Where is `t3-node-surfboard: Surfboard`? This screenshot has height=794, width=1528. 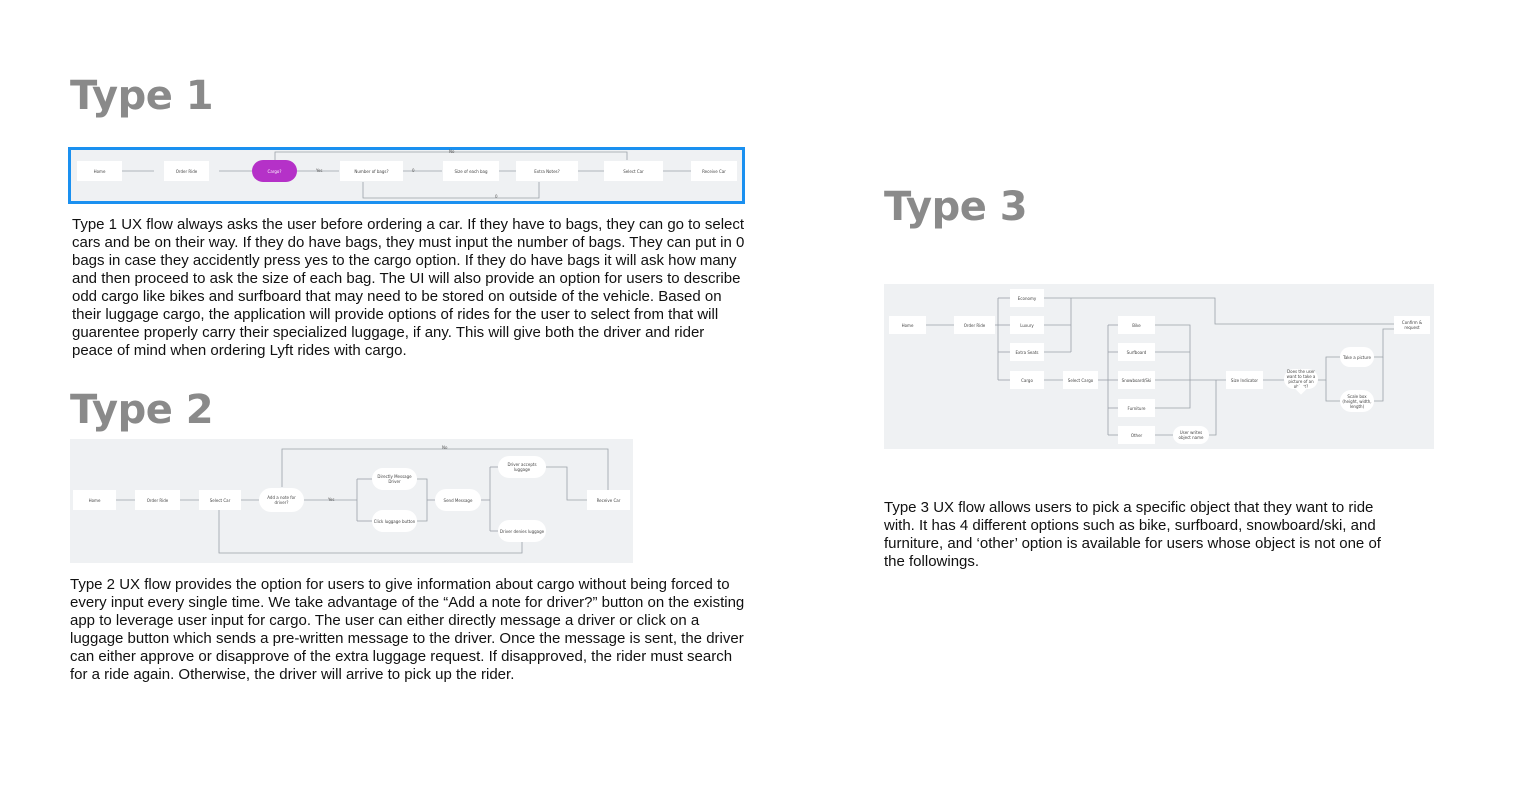 t3-node-surfboard: Surfboard is located at coordinates (1136, 352).